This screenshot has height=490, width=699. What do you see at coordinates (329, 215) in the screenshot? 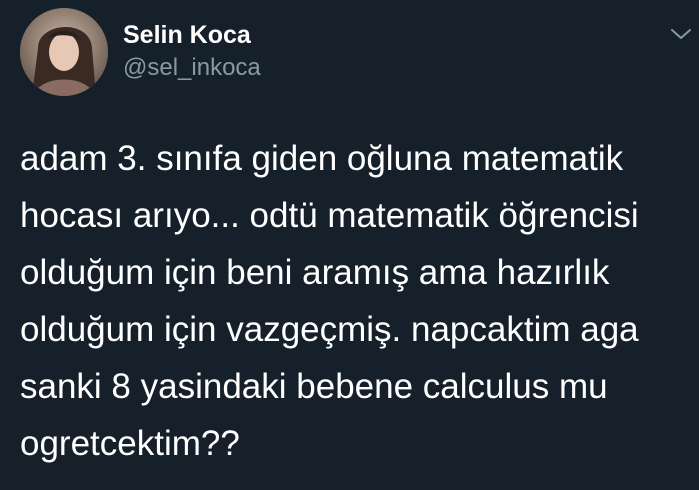
I see `tweet-text-line: hocası arıyo... odtü matematik öğrencisi` at bounding box center [329, 215].